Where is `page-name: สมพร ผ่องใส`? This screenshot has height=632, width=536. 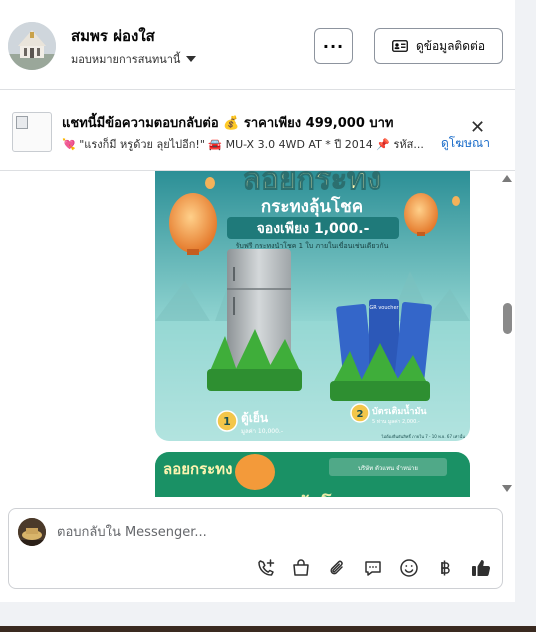 page-name: สมพร ผ่องใส is located at coordinates (113, 36).